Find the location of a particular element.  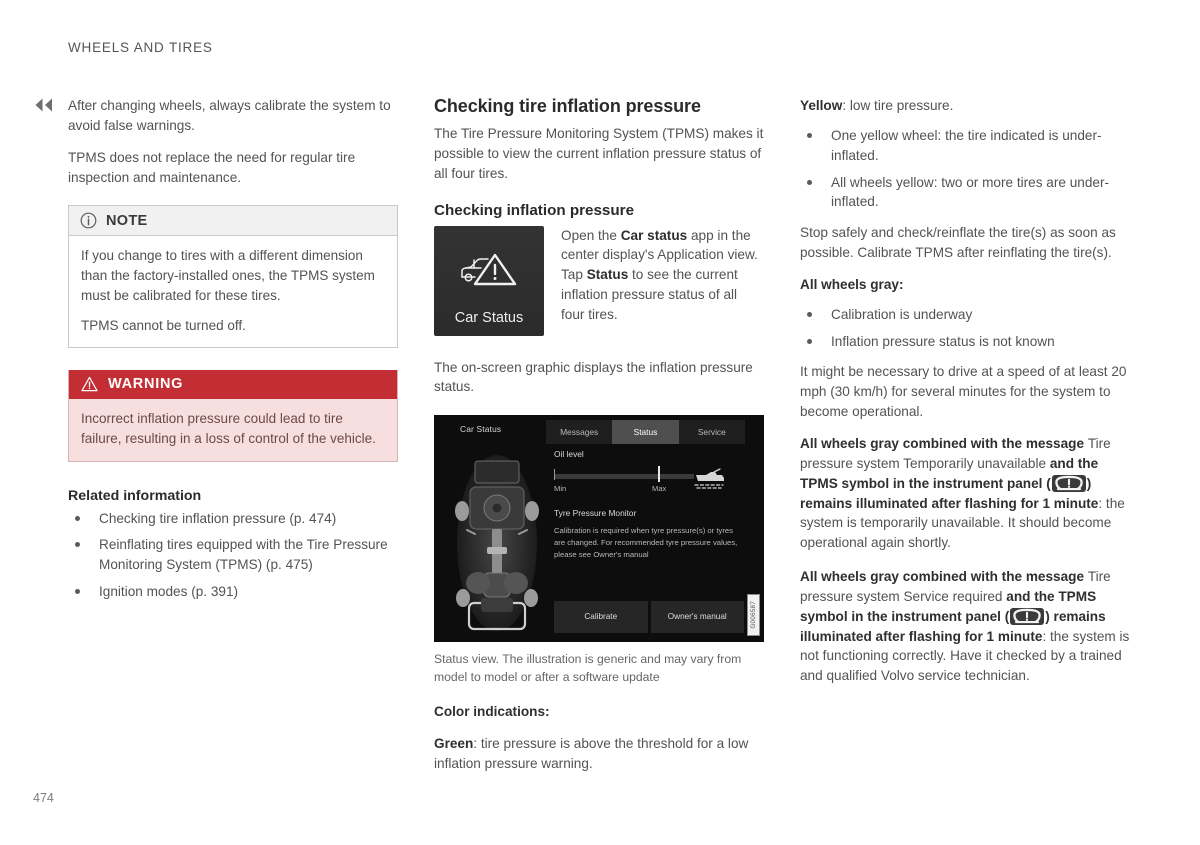

related-link-ignition-modes: Ignition modes (p. 391) is located at coordinates (233, 592).